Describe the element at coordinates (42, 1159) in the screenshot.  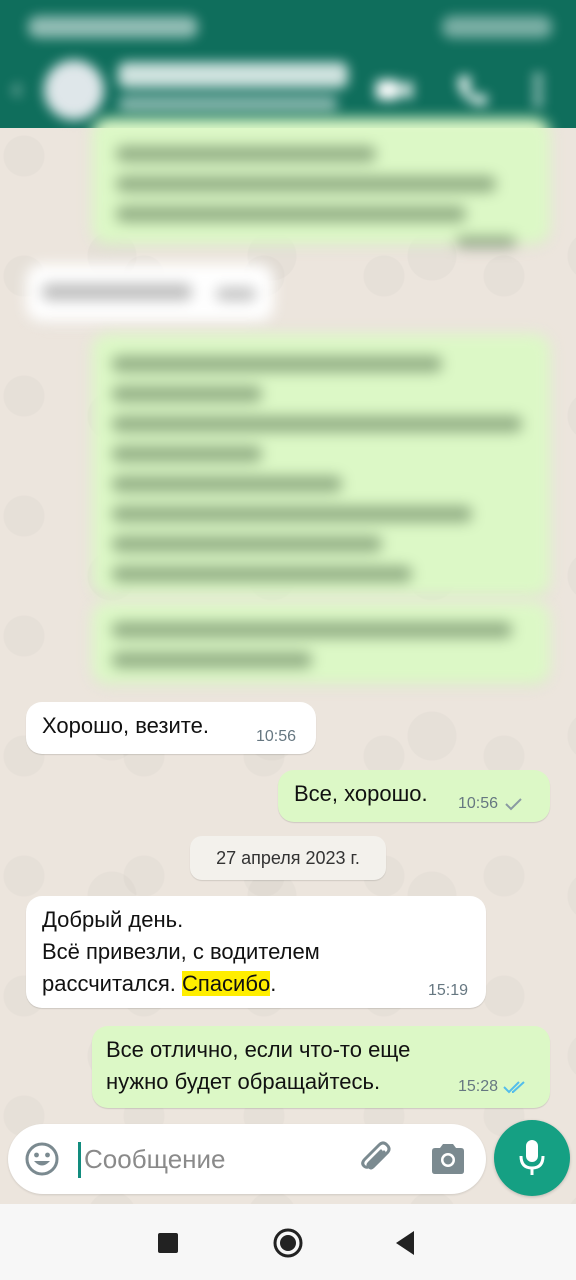
I see `emoji-icon` at that location.